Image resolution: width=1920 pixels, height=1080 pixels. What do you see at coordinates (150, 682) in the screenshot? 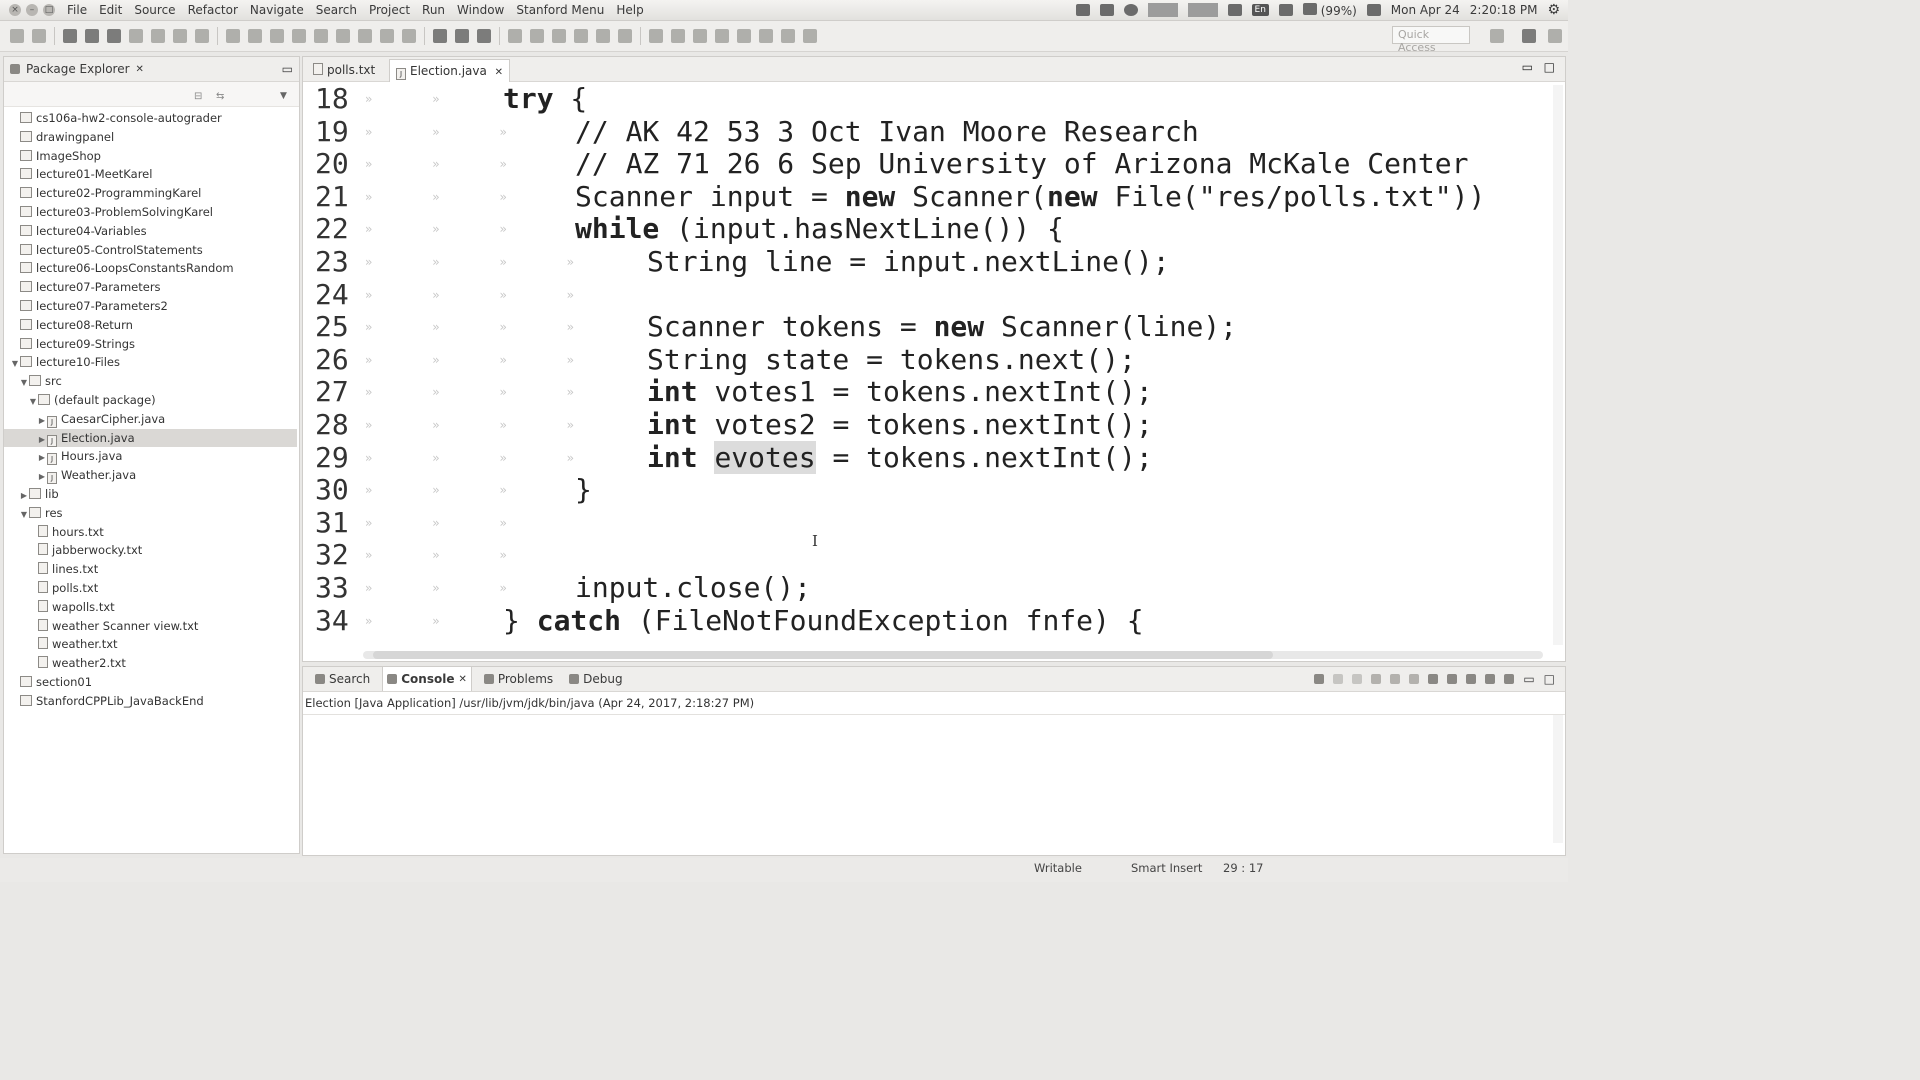
I see `tree-item: section01` at bounding box center [150, 682].